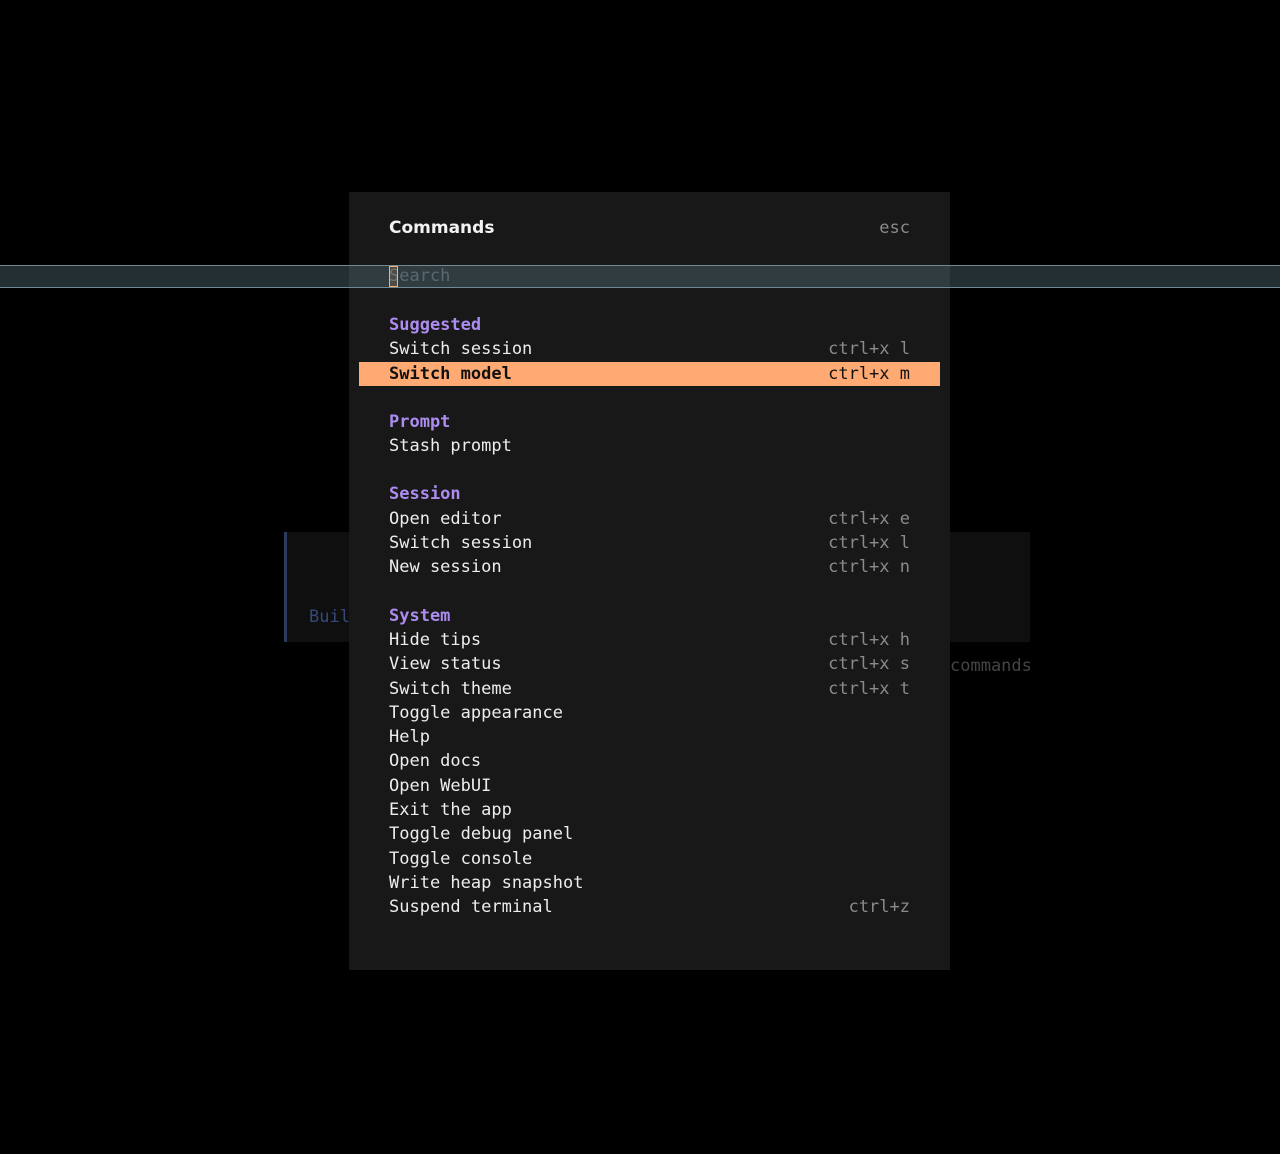 This screenshot has width=1280, height=1154. I want to click on keyboard-shortcut: ctrl+x n, so click(869, 567).